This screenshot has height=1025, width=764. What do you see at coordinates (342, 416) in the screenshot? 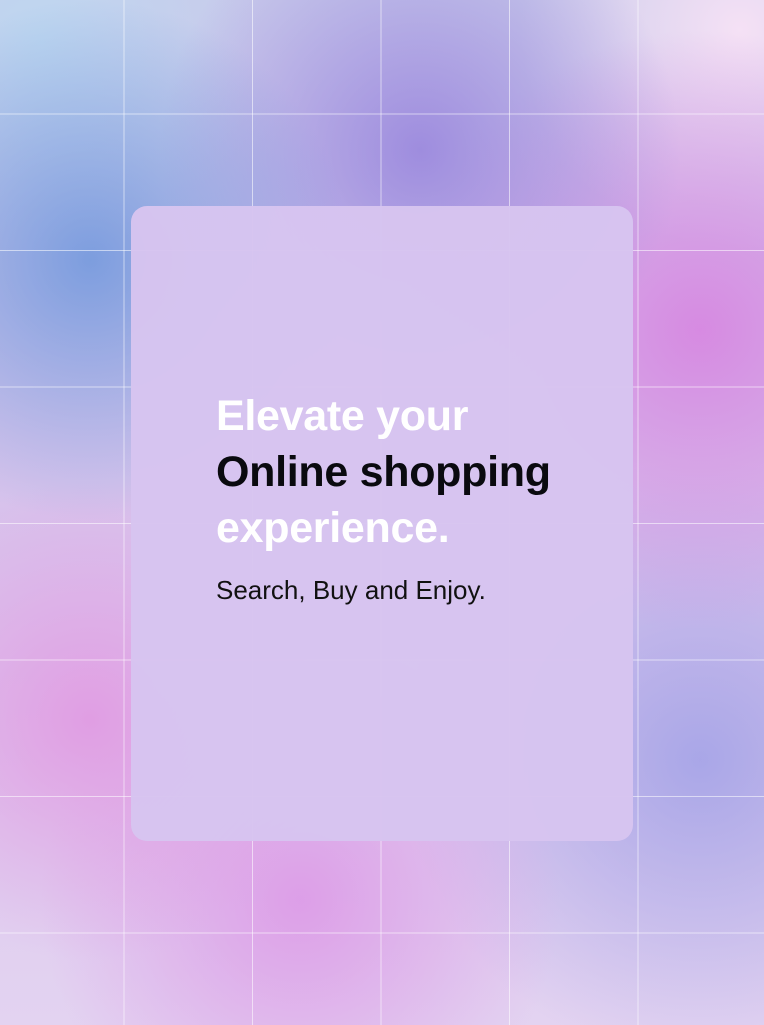
I see `headline-line-1: Elevate your` at bounding box center [342, 416].